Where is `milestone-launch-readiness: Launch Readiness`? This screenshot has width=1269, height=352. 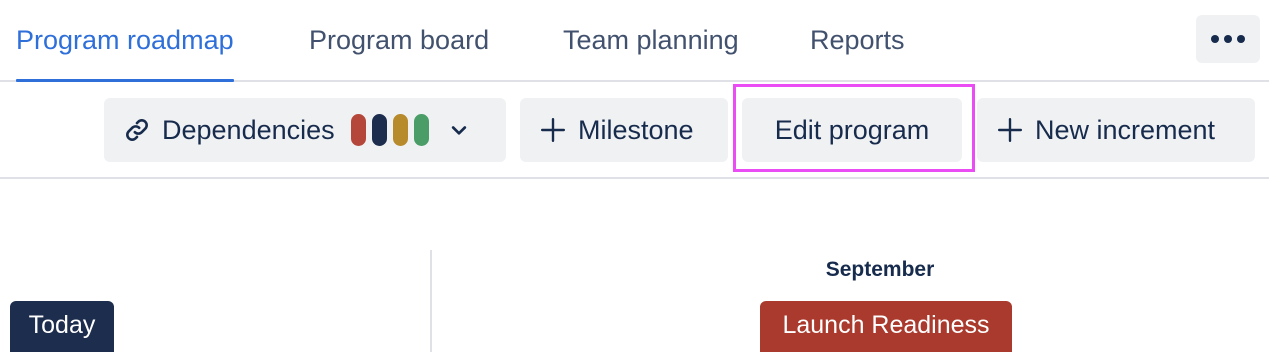 milestone-launch-readiness: Launch Readiness is located at coordinates (886, 326).